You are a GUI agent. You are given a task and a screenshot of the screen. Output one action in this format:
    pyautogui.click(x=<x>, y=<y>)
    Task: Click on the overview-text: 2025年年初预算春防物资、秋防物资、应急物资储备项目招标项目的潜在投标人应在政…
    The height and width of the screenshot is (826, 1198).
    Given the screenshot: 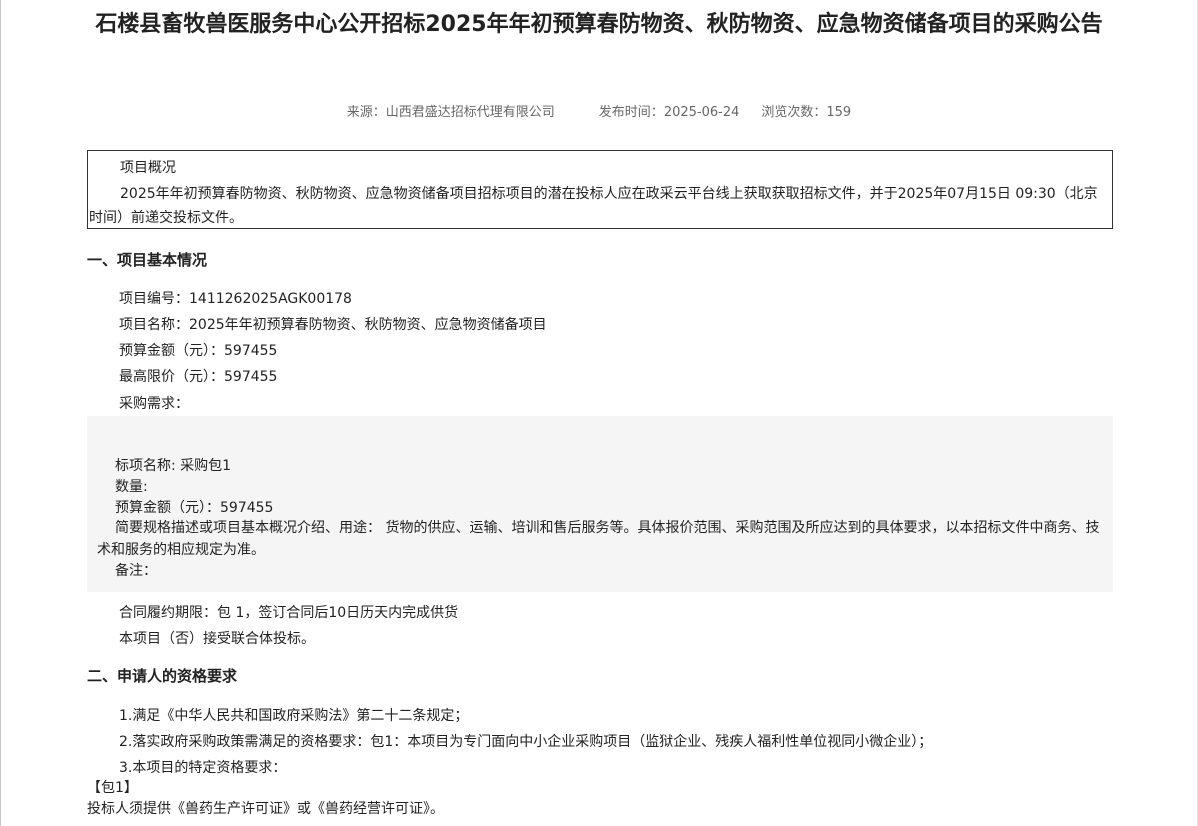 What is the action you would take?
    pyautogui.click(x=593, y=206)
    